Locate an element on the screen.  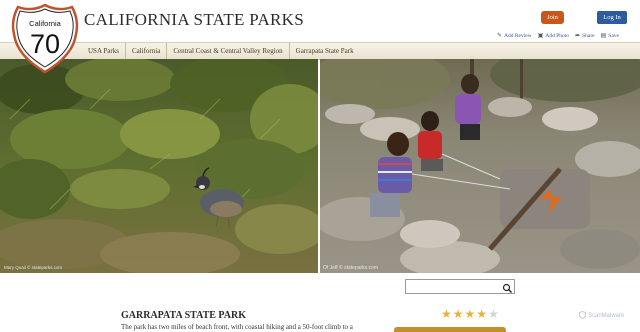
right-photo-caption: Of Jeff © stateparks.com is located at coordinates (350, 267).